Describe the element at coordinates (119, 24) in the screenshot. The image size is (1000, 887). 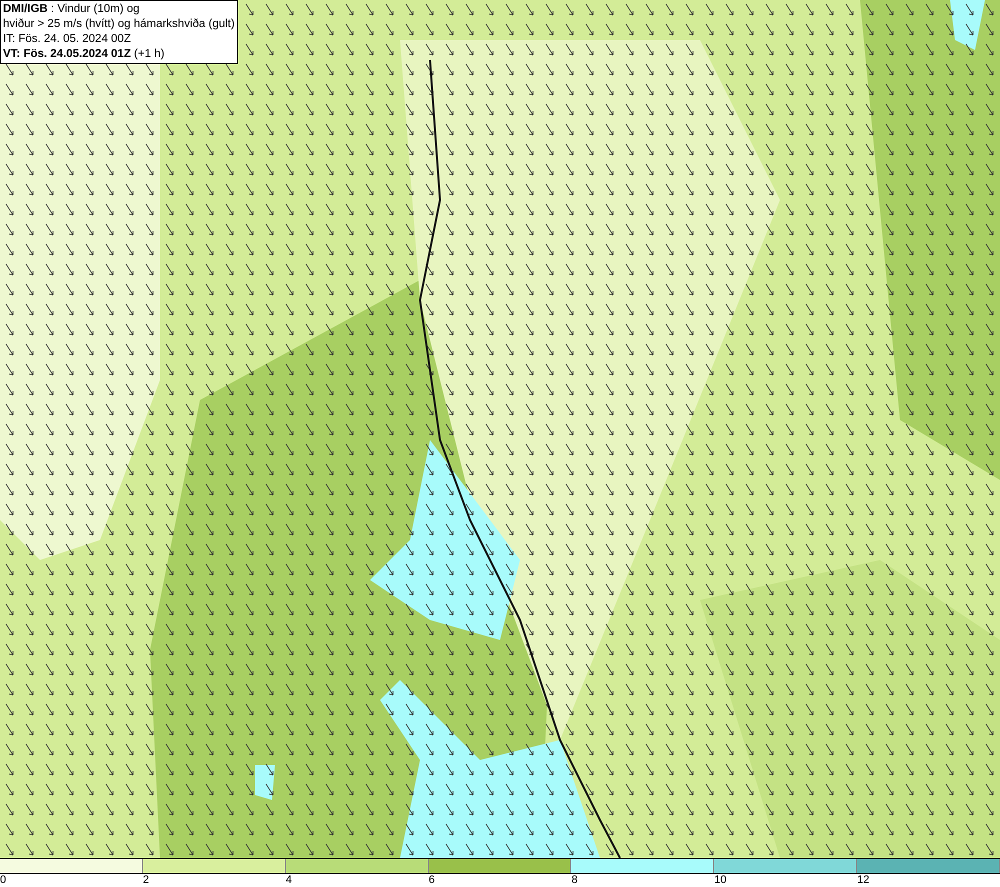
I see `header-text: hviður > 25 m/s (hvítt) og hámarkshviða (gult)` at that location.